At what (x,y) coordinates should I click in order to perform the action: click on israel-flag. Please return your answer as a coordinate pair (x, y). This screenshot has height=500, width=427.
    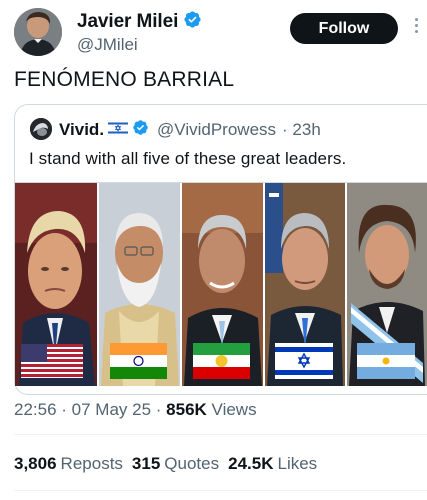
    Looking at the image, I should click on (304, 361).